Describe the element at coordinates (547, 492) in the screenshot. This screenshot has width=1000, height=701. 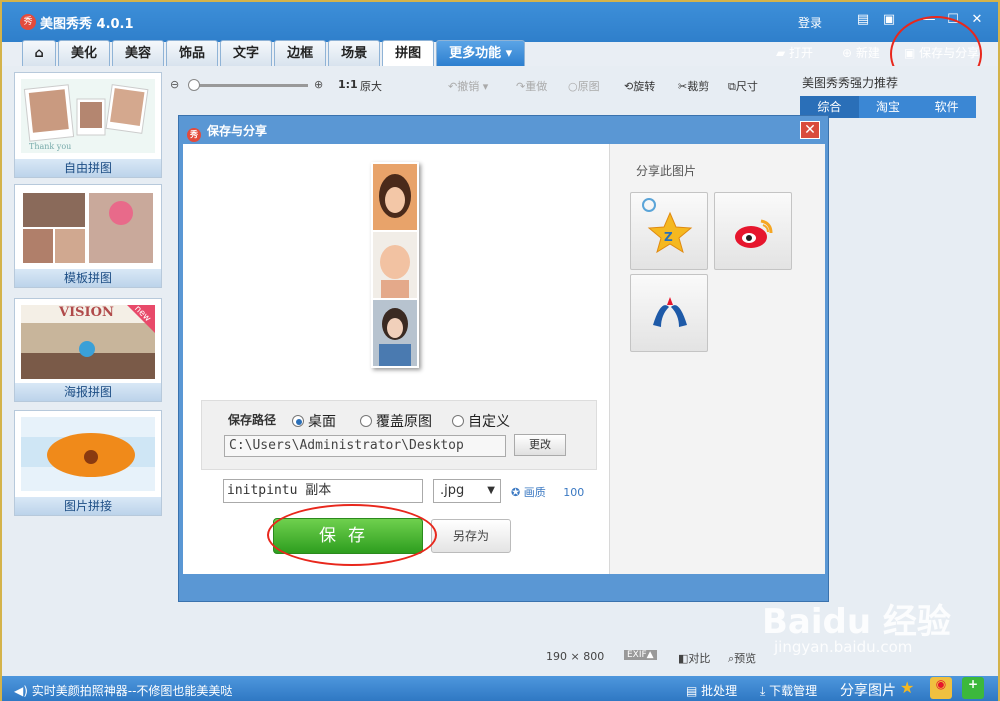
I see `quality-setting: ✪ 画质 100` at that location.